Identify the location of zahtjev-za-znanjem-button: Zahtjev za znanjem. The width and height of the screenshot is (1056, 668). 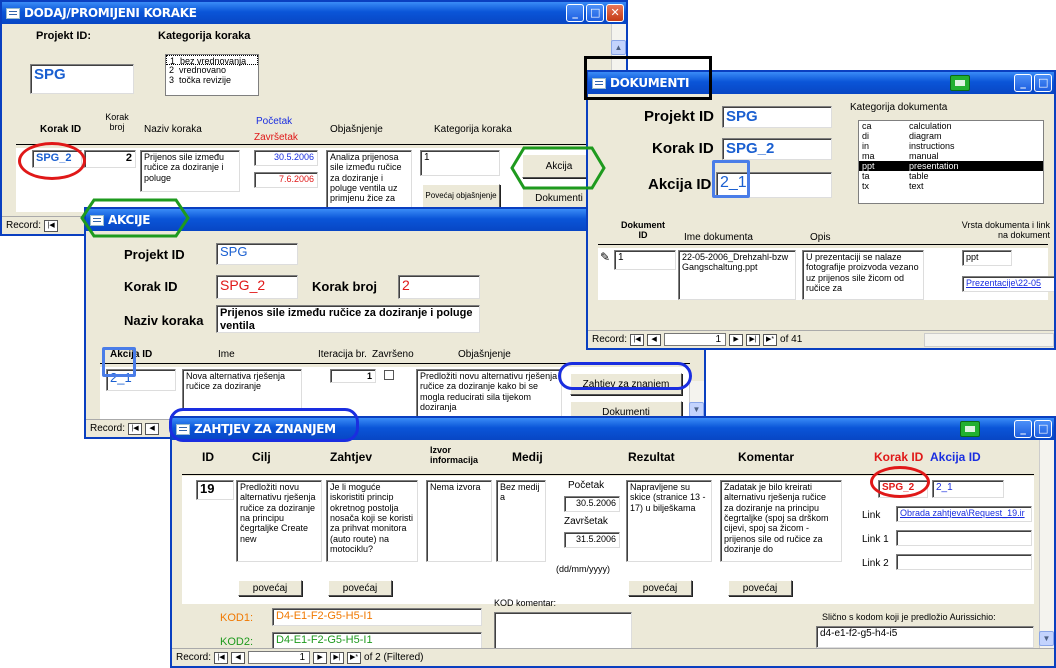
(626, 384).